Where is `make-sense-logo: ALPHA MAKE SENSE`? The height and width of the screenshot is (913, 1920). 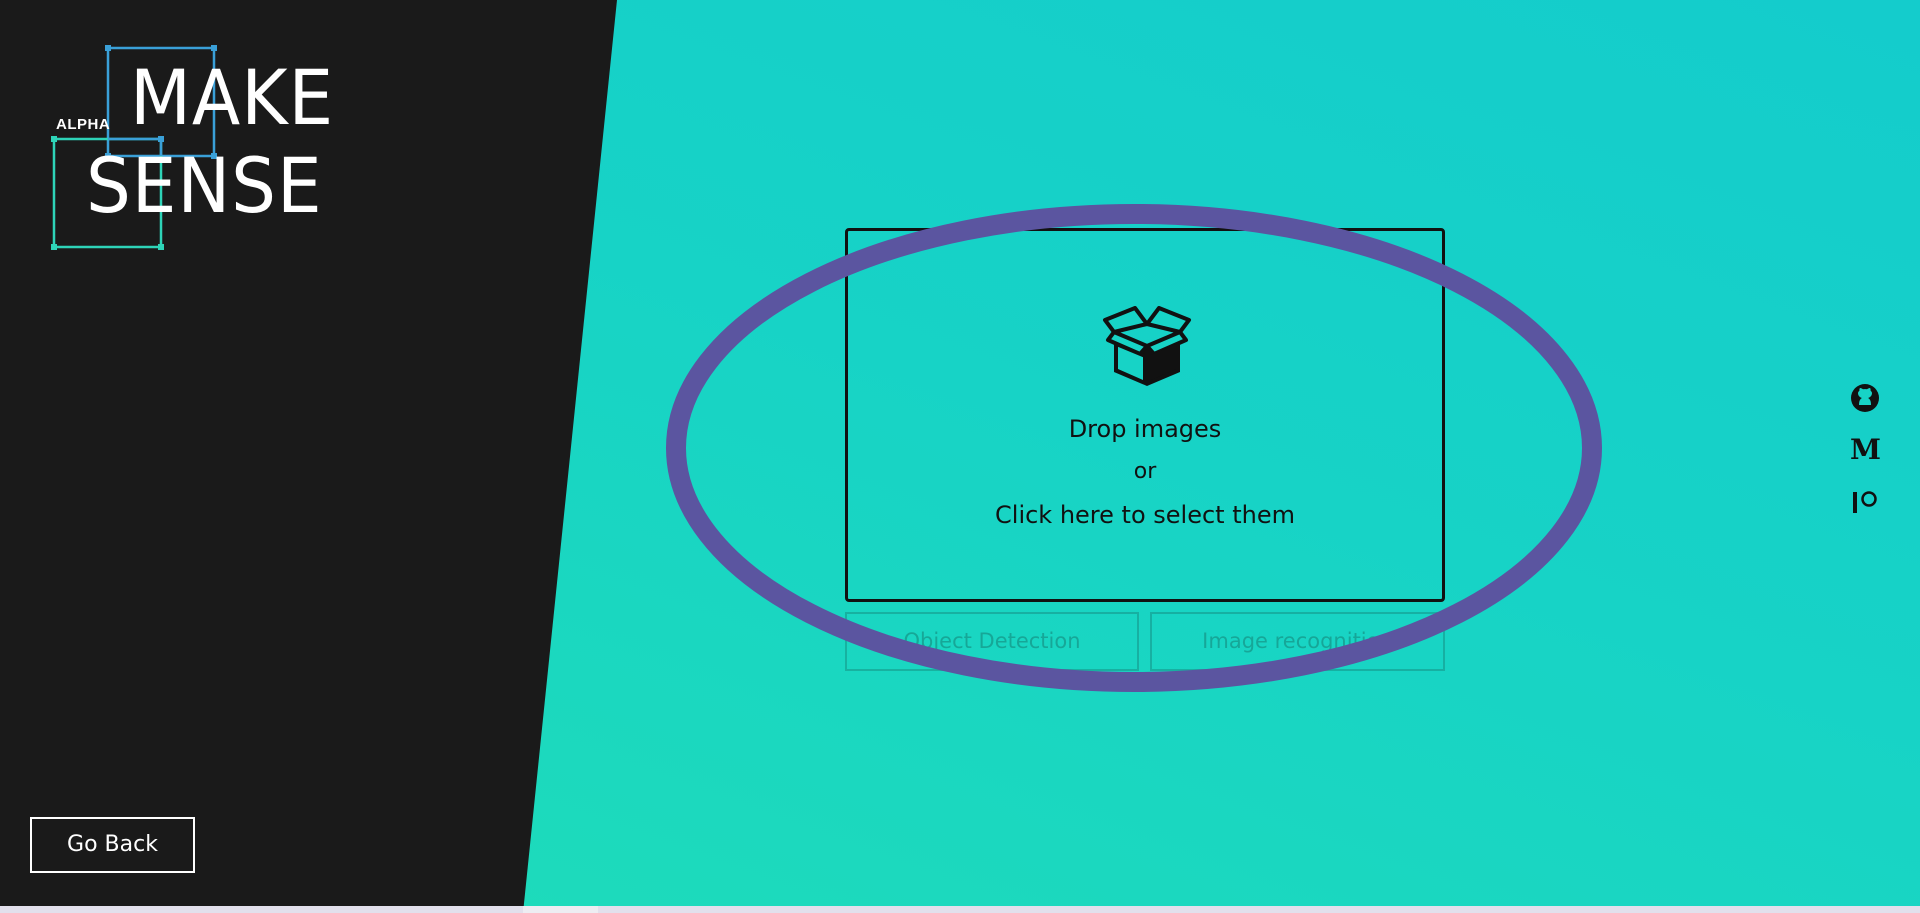
make-sense-logo: ALPHA MAKE SENSE is located at coordinates (200, 150).